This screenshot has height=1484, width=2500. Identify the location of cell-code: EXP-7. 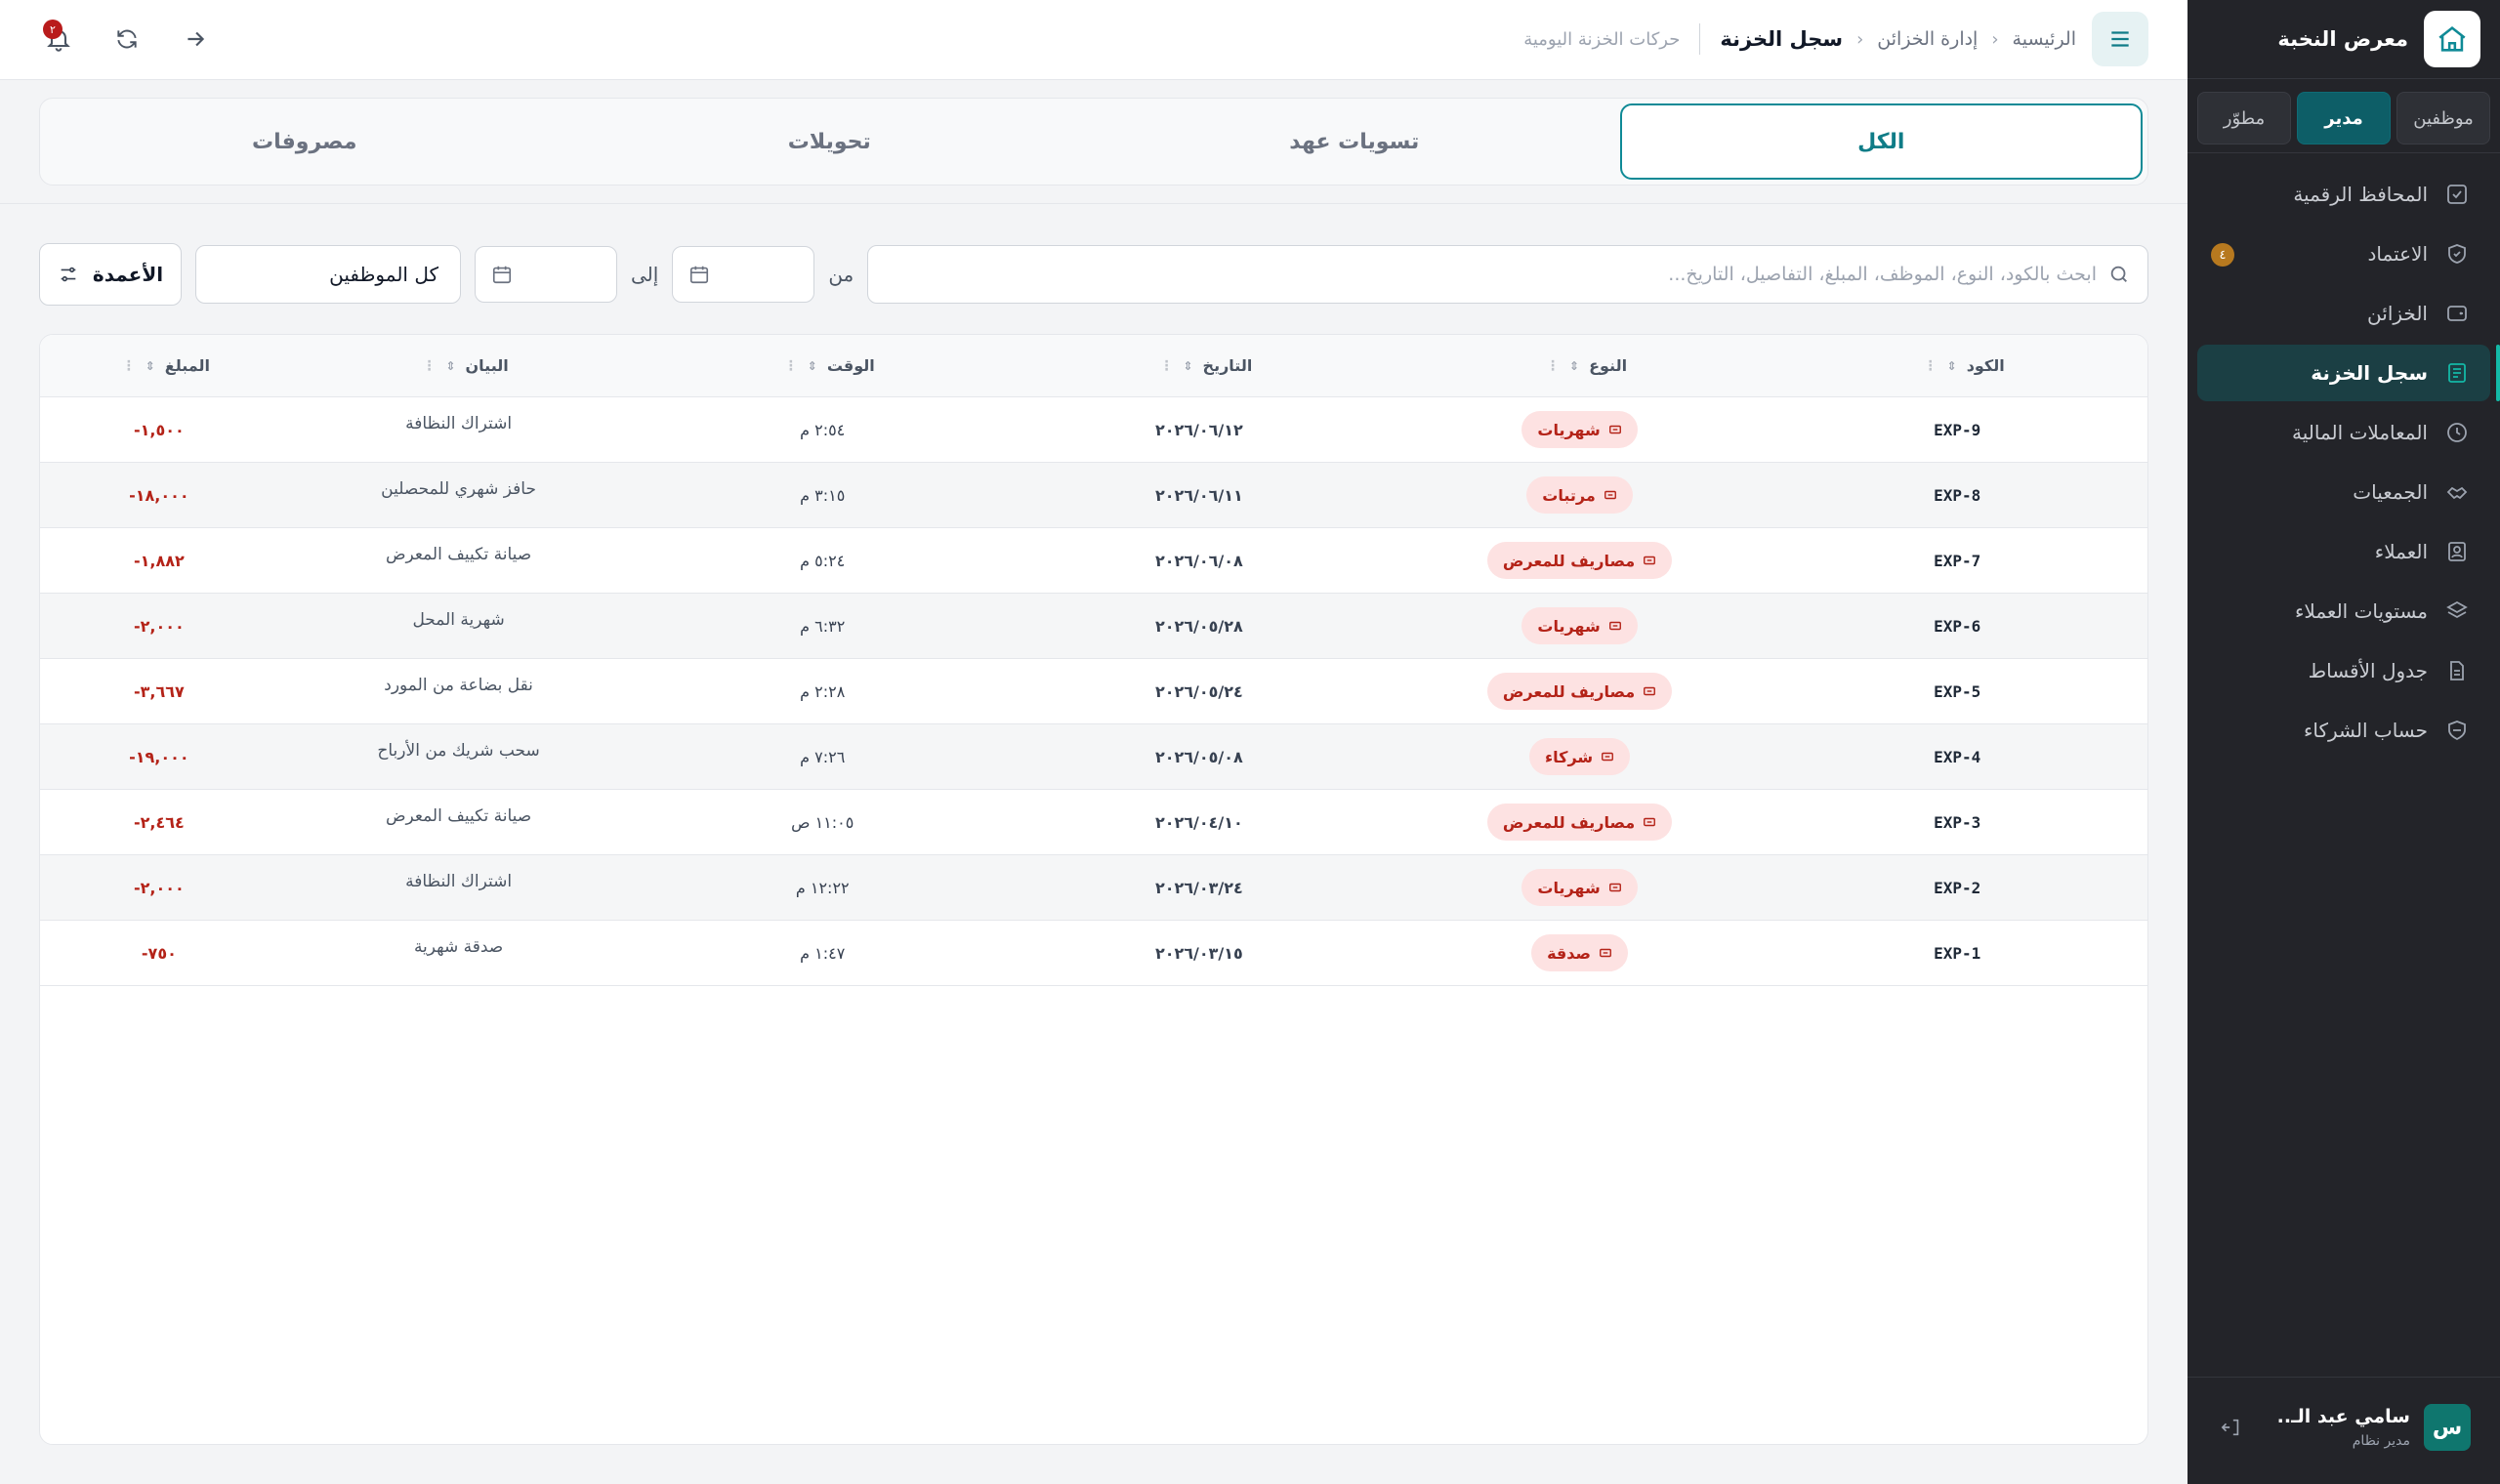
(1957, 561).